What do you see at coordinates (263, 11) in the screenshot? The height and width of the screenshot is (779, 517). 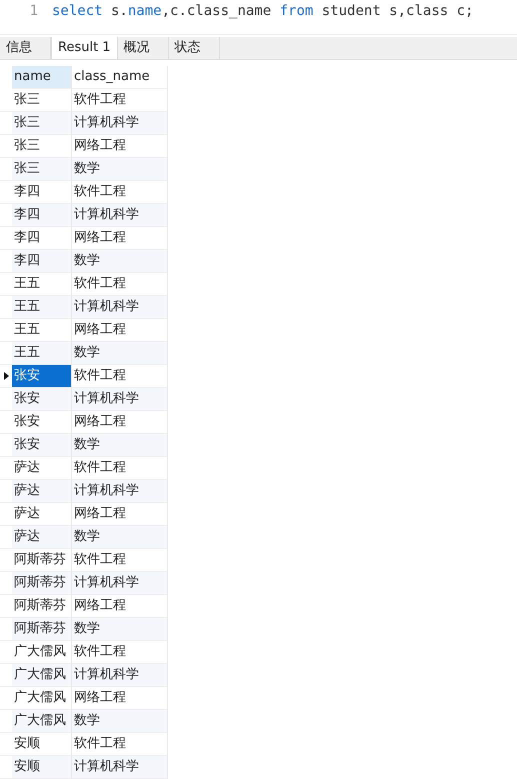 I see `sql-code: select s.name,c.class_name from student s,class c;` at bounding box center [263, 11].